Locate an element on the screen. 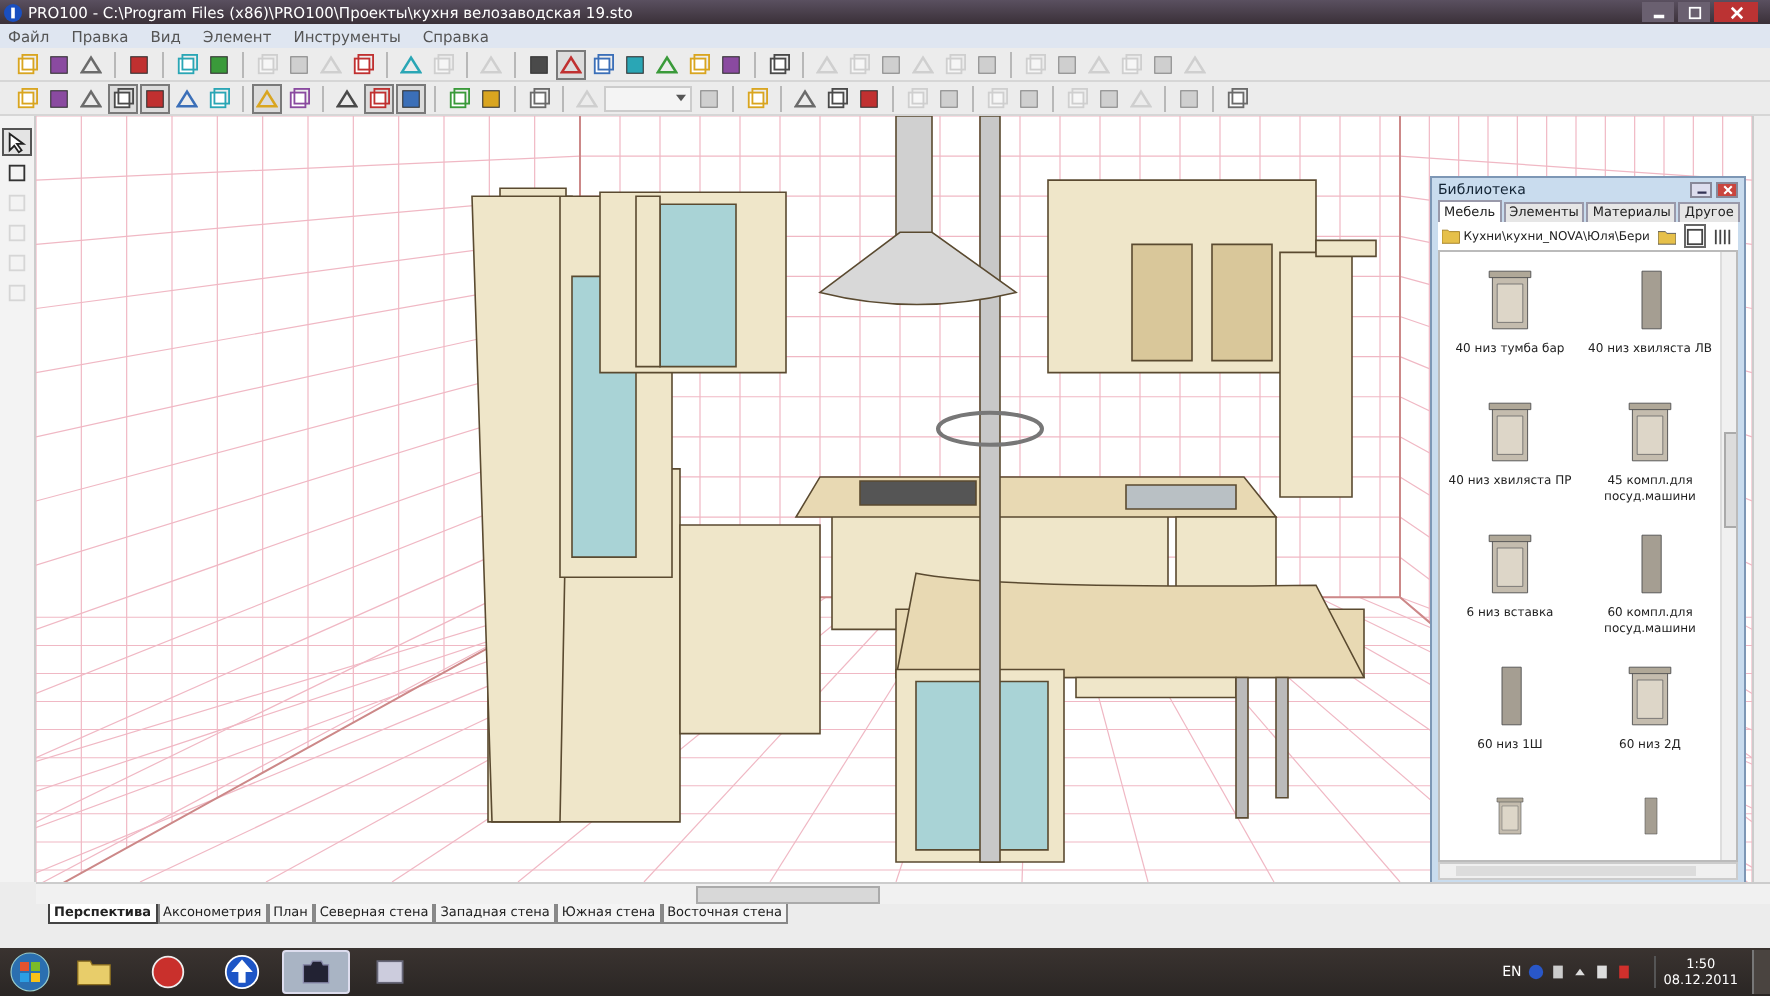  tool-button is located at coordinates (17, 142).